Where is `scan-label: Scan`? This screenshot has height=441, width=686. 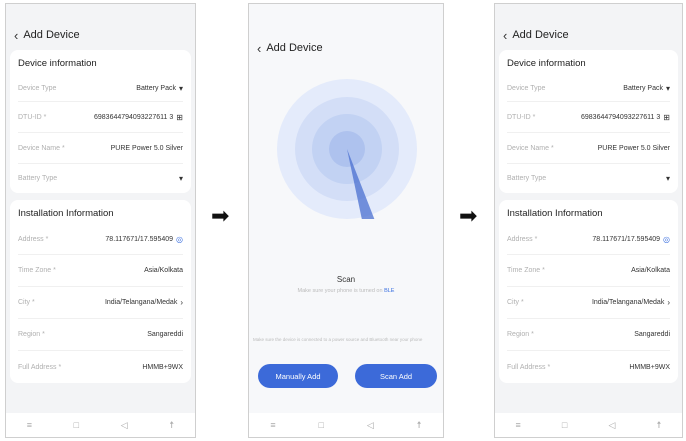
scan-label: Scan is located at coordinates (346, 279).